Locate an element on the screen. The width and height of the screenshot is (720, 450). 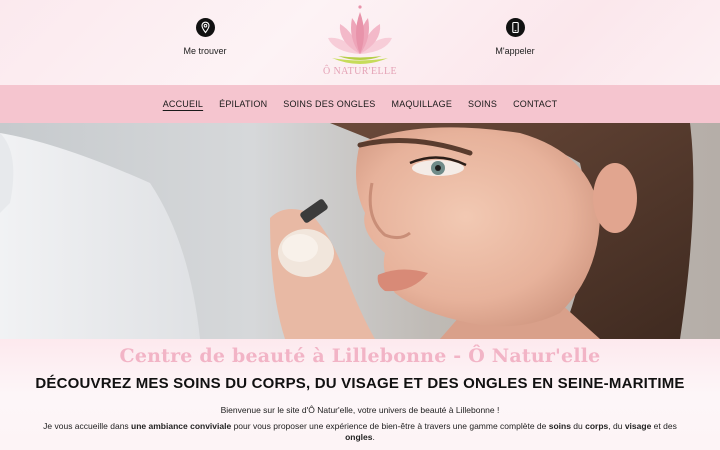
nav-item-contact: CONTACT is located at coordinates (535, 104).